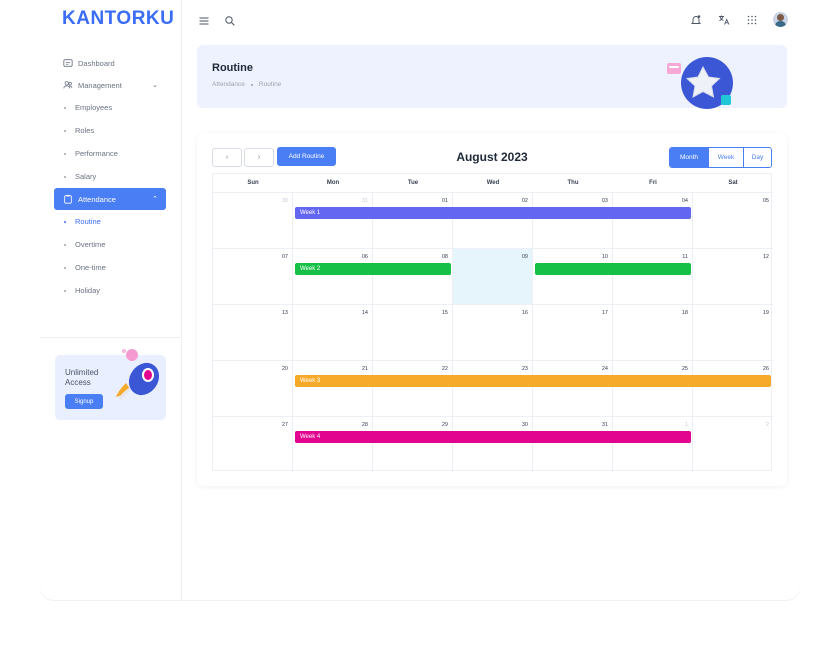 Image resolution: width=840 pixels, height=656 pixels. I want to click on day-cell: 06, so click(333, 276).